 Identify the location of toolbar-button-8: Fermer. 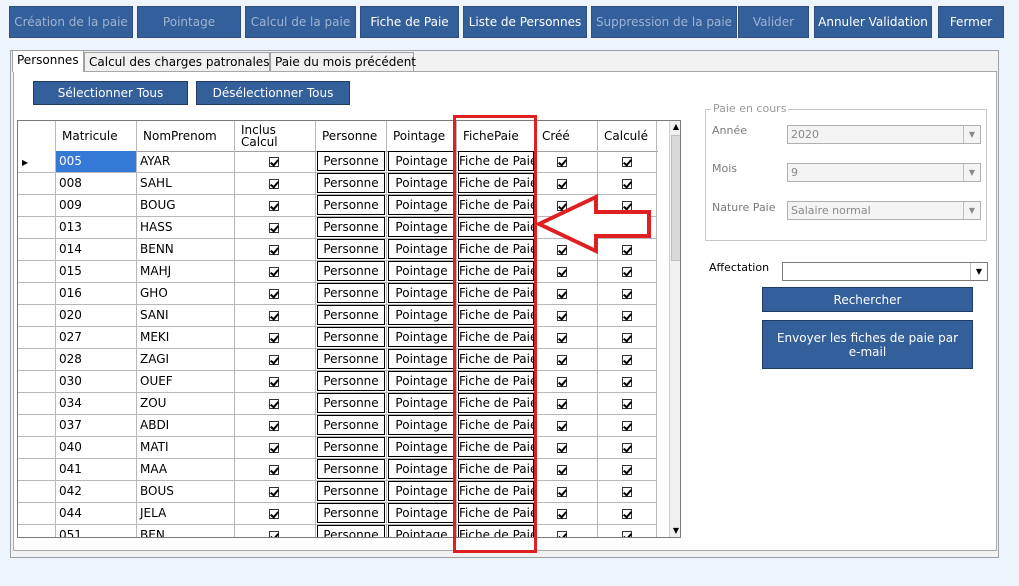
(971, 22).